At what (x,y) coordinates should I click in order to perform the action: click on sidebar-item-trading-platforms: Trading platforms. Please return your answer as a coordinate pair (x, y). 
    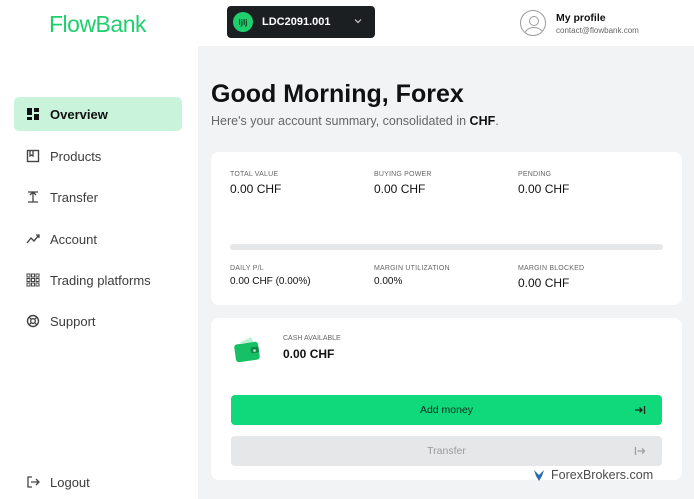
    Looking at the image, I should click on (98, 280).